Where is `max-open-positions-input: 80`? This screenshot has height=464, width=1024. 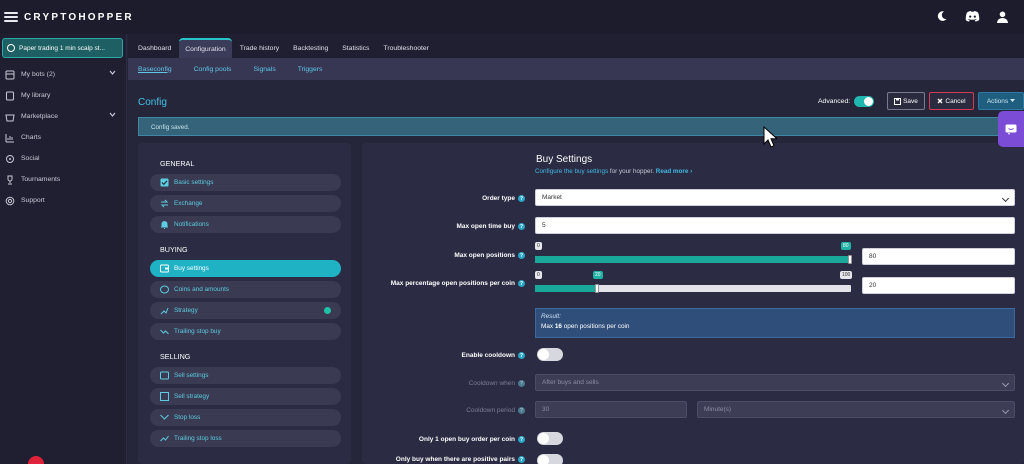
max-open-positions-input: 80 is located at coordinates (938, 256).